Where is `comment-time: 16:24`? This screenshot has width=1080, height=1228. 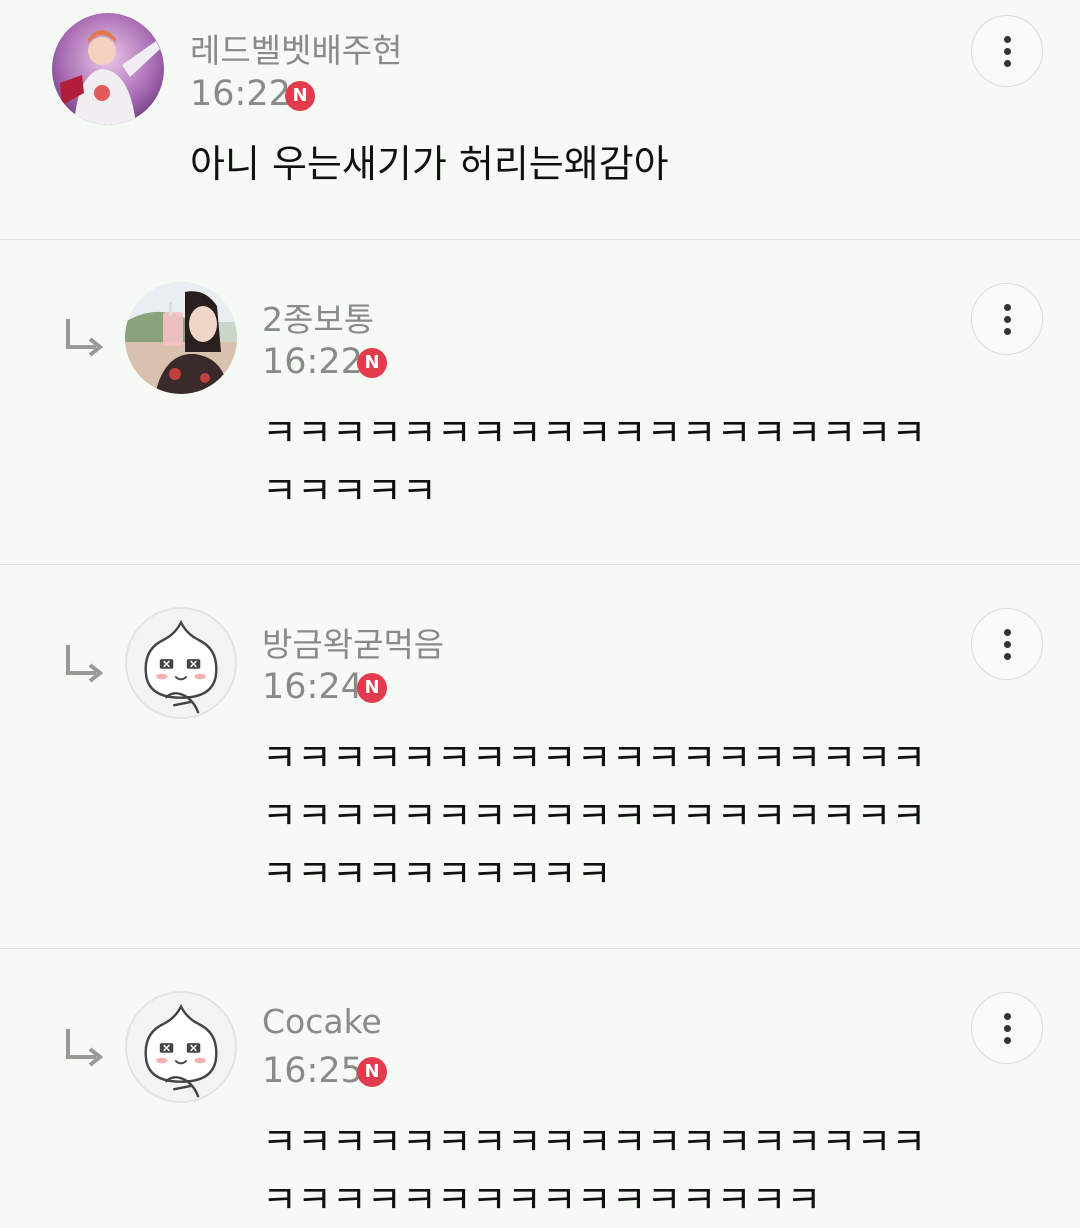 comment-time: 16:24 is located at coordinates (312, 687).